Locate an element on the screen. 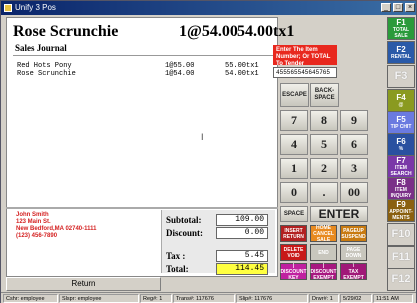  tax-exempt-key: \ TAX EXEMPT is located at coordinates (353, 272).